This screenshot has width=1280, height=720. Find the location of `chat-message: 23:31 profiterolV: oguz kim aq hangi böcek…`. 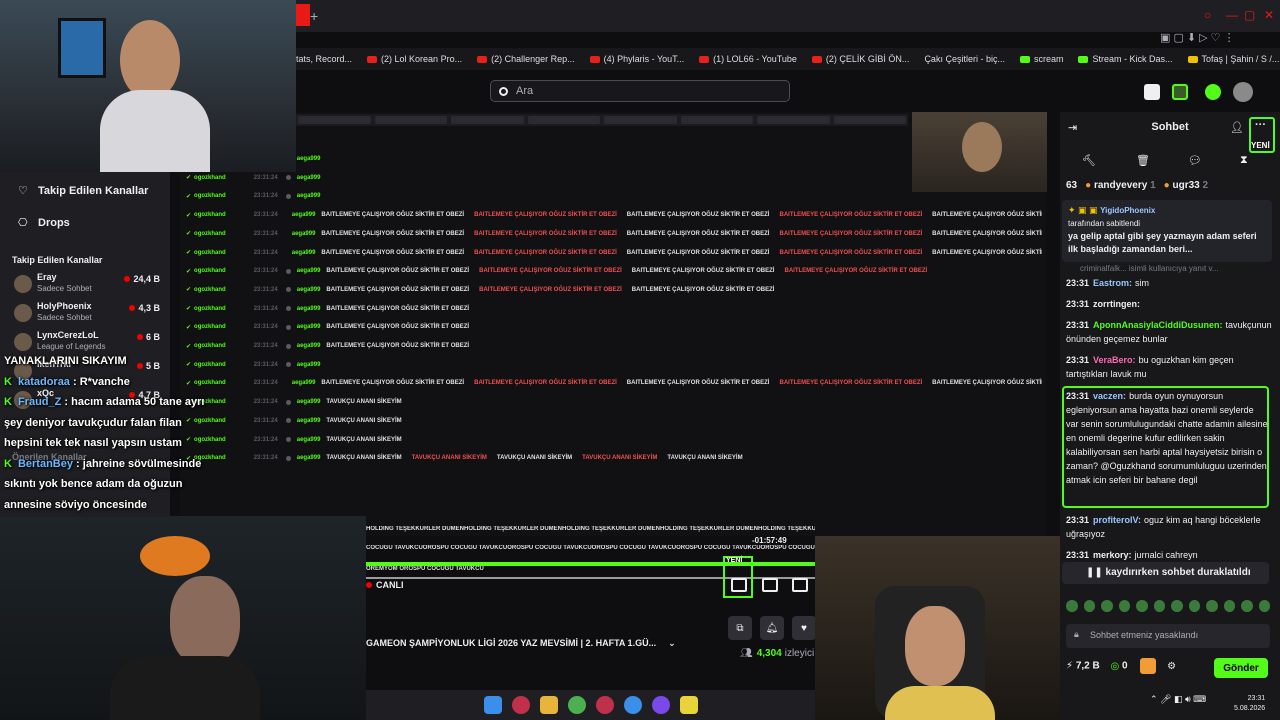

chat-message: 23:31 profiterolV: oguz kim aq hangi böcek… is located at coordinates (1167, 527).